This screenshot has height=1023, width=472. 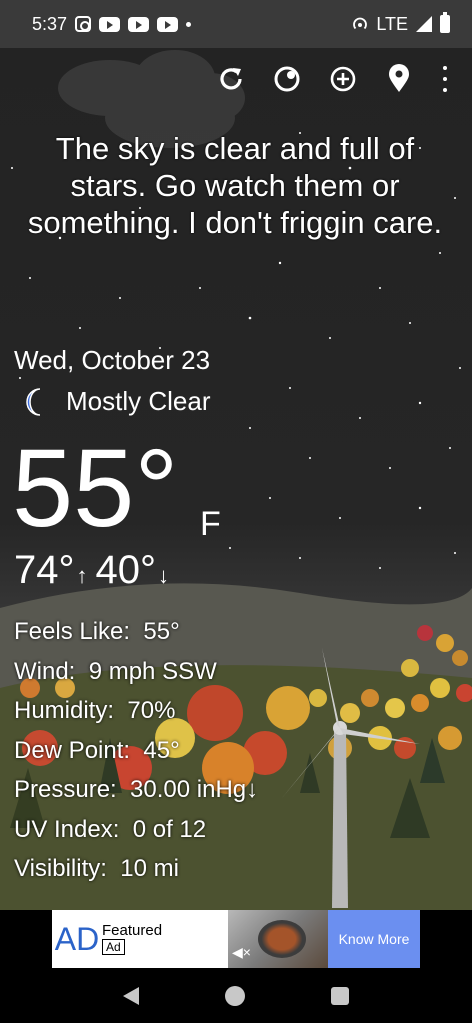 What do you see at coordinates (374, 939) in the screenshot?
I see `know-more-button: Know More` at bounding box center [374, 939].